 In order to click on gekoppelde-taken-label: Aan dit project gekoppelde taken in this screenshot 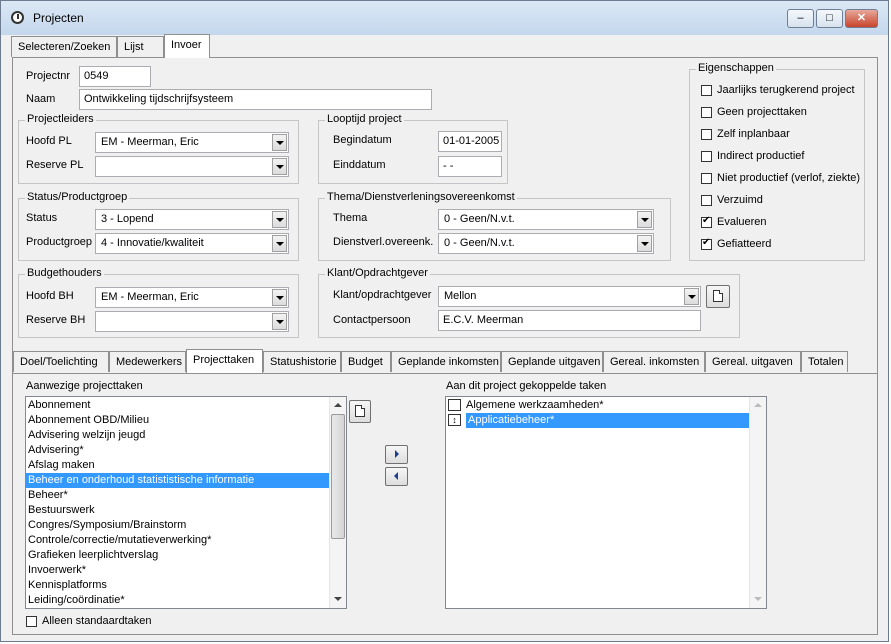, I will do `click(526, 386)`.